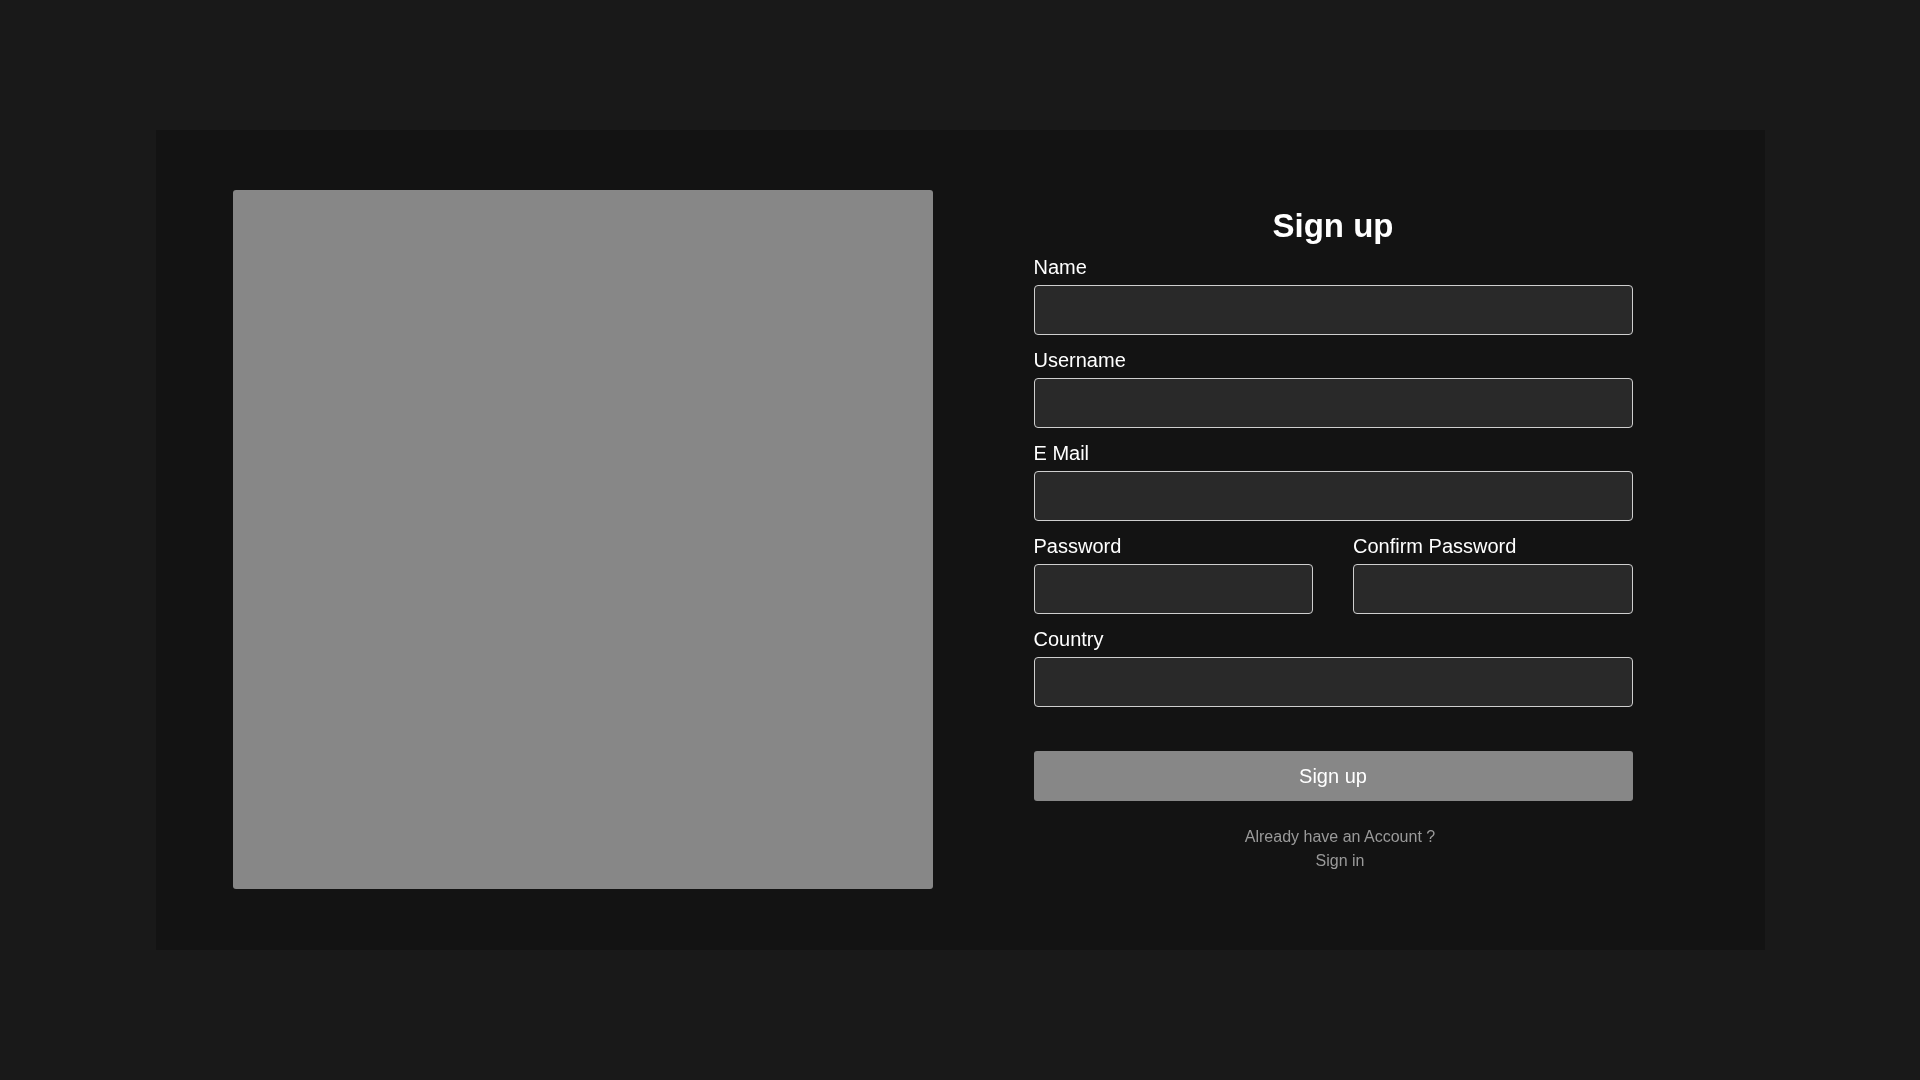  I want to click on field-label: Password, so click(1077, 546).